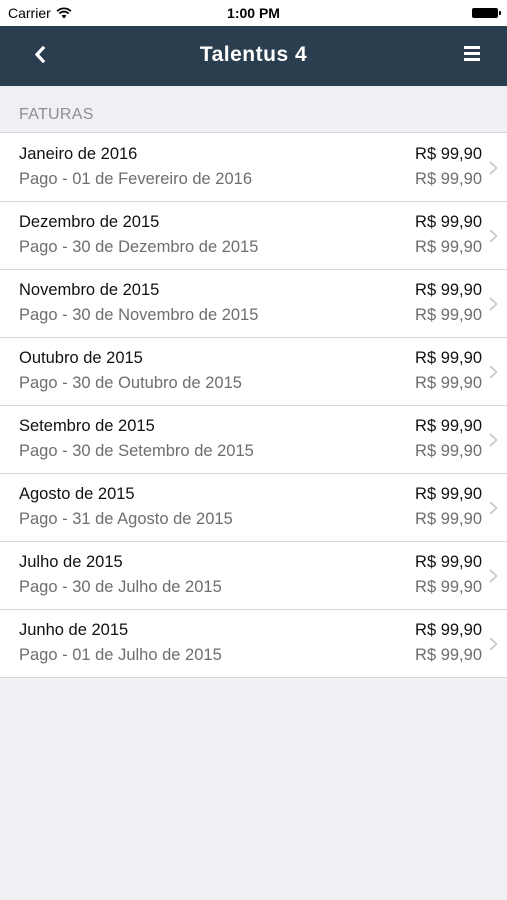 The image size is (507, 900). I want to click on invoice-month: Janeiro de 2016, so click(78, 154).